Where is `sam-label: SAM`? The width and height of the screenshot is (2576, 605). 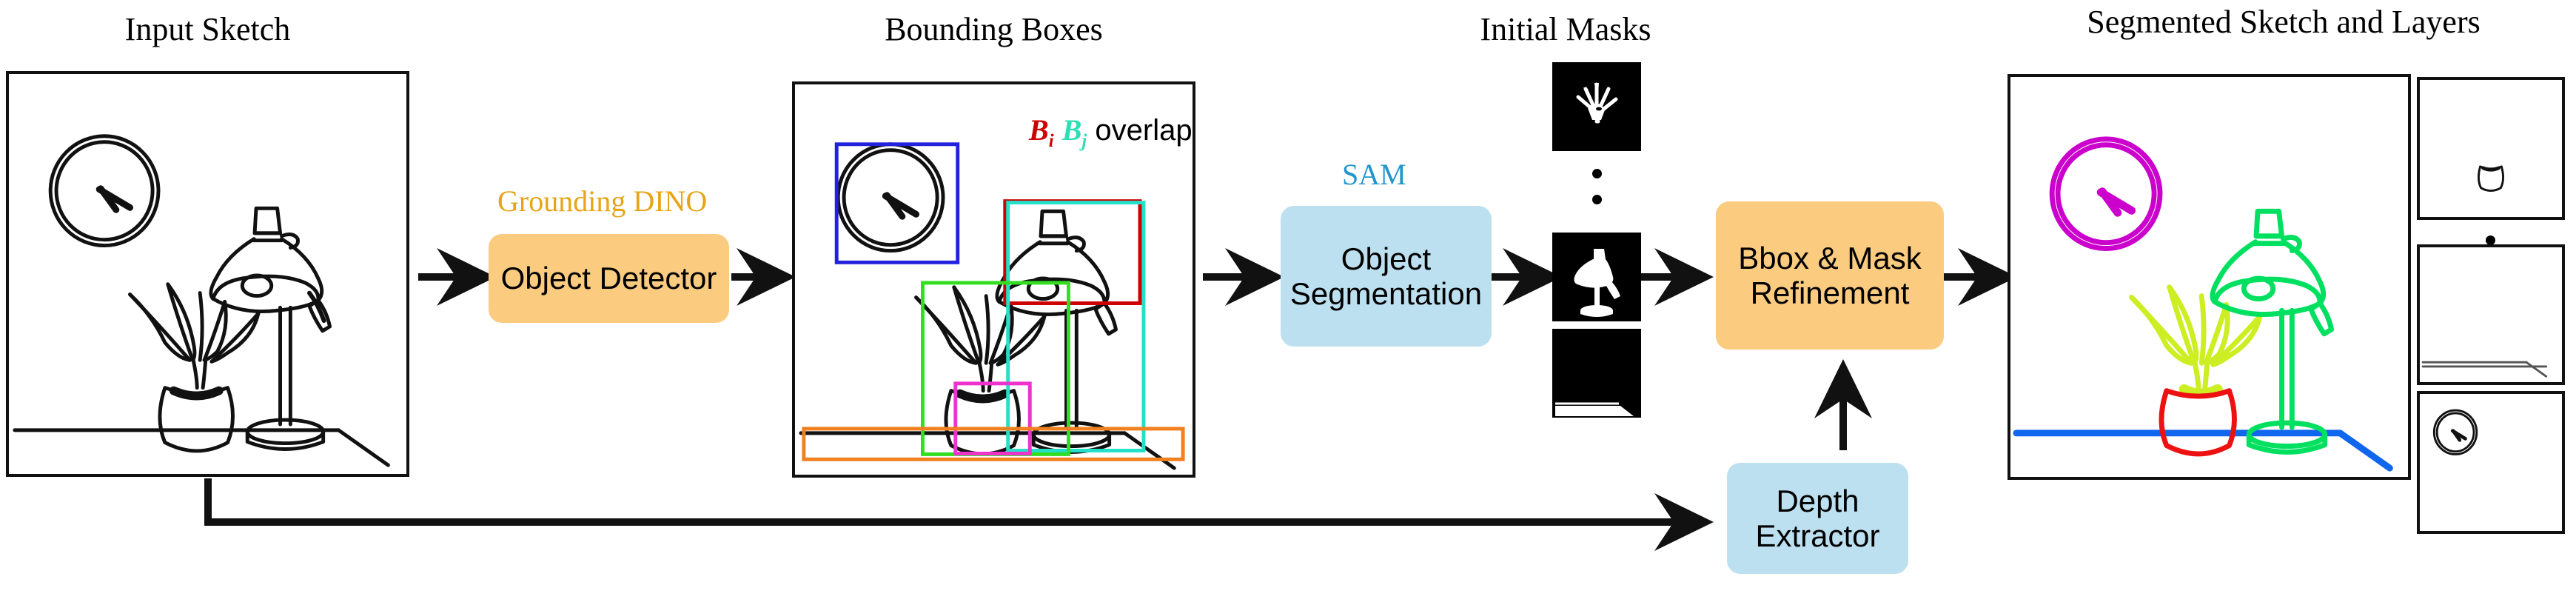 sam-label: SAM is located at coordinates (1374, 175).